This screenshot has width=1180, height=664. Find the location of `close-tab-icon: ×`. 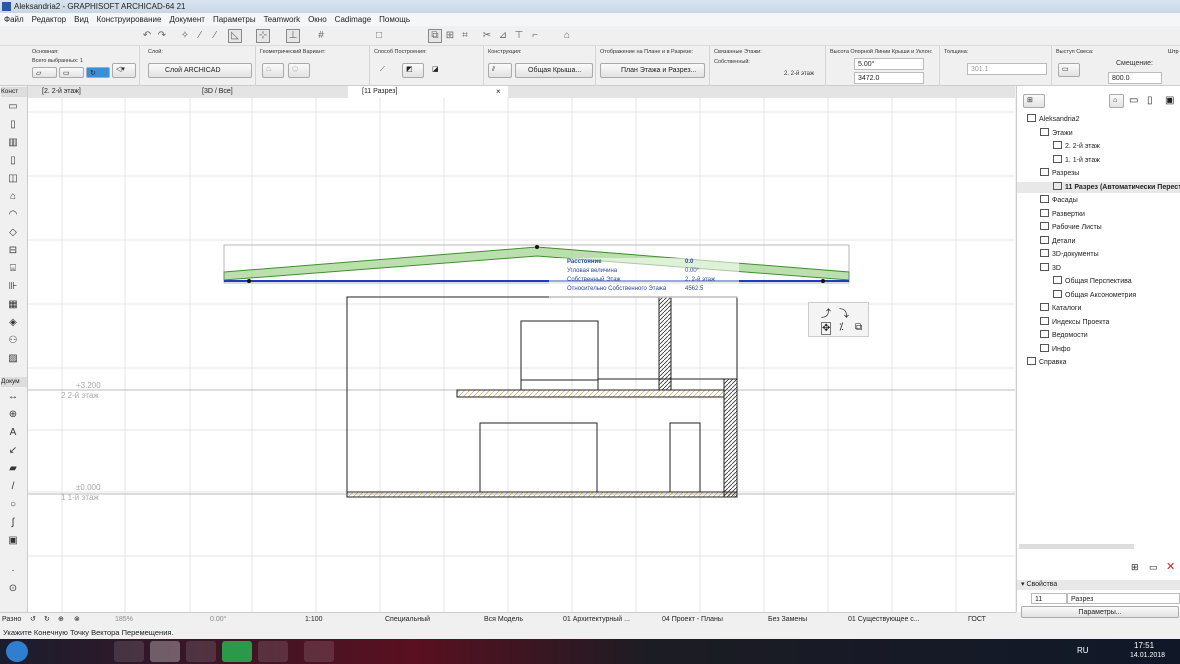

close-tab-icon: × is located at coordinates (498, 92).